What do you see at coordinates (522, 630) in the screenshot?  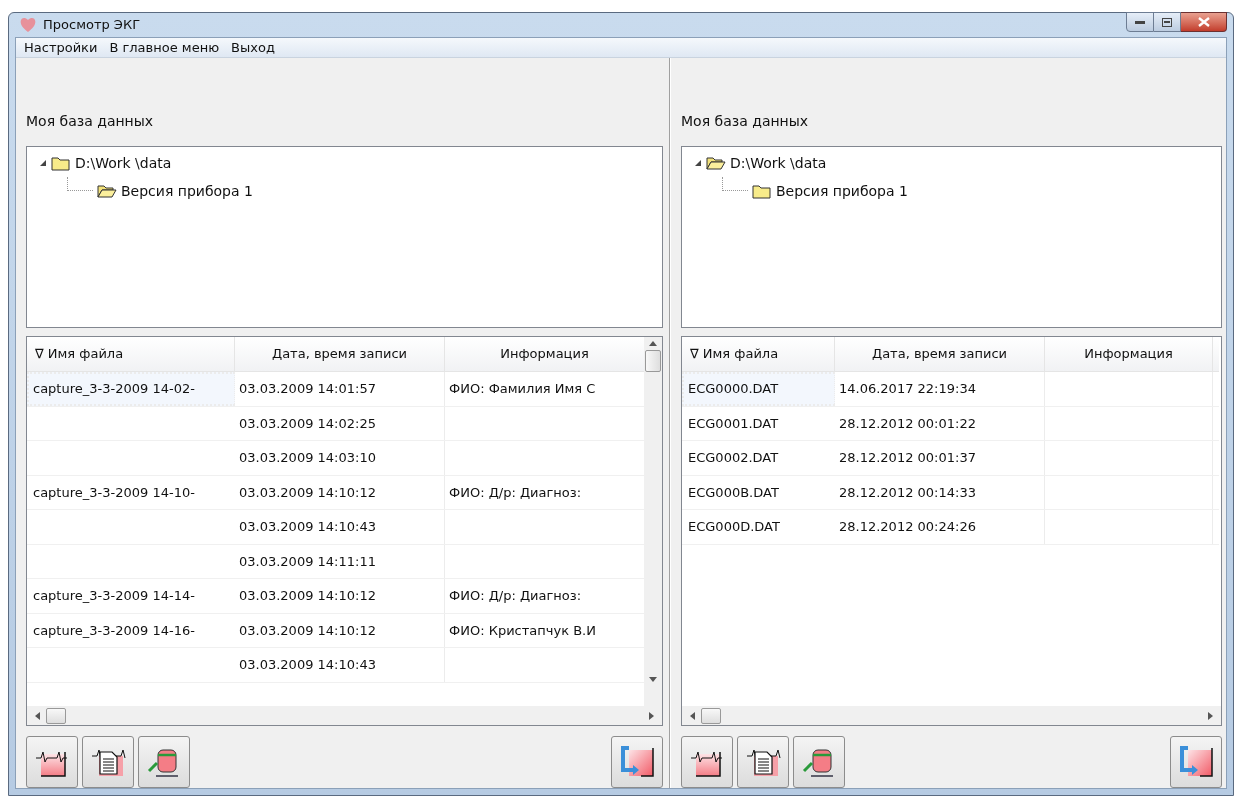 I see `table-cell-text: ФИО: Кристапчук В.И` at bounding box center [522, 630].